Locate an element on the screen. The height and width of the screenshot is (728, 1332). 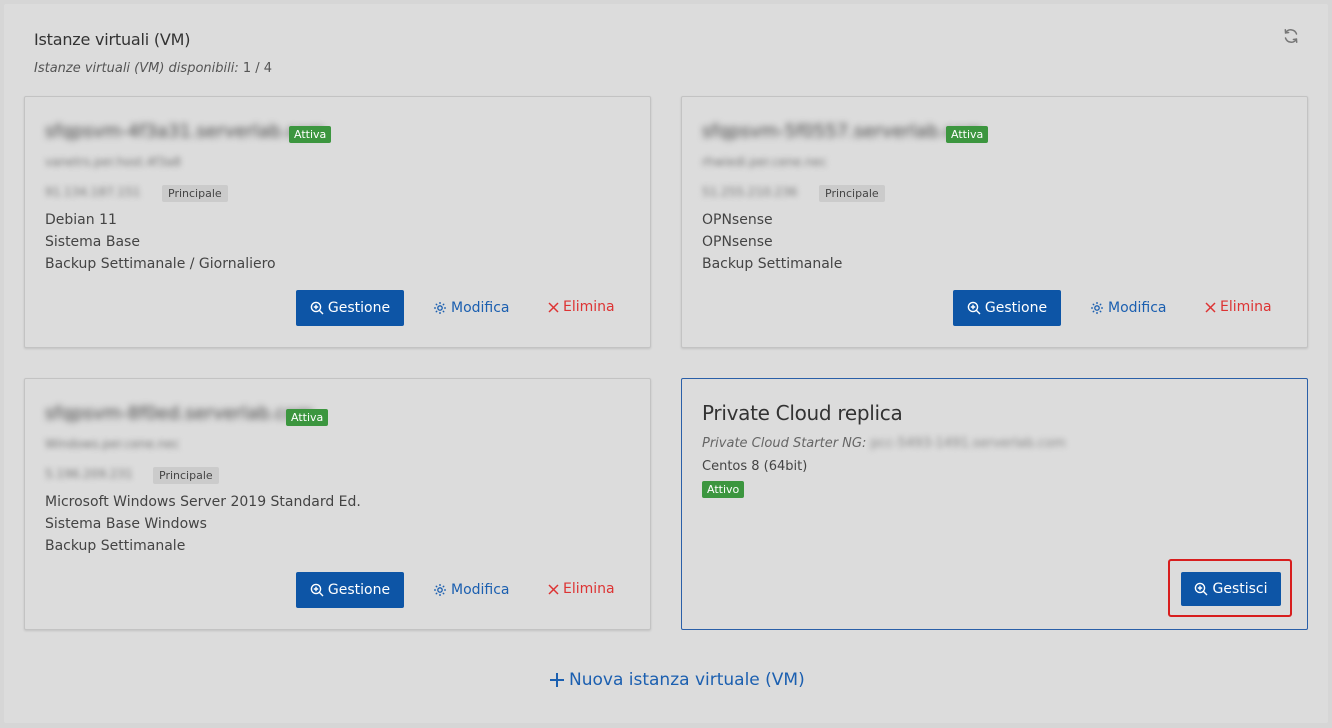
manage-private-cloud-button: Gestisci is located at coordinates (1231, 589).